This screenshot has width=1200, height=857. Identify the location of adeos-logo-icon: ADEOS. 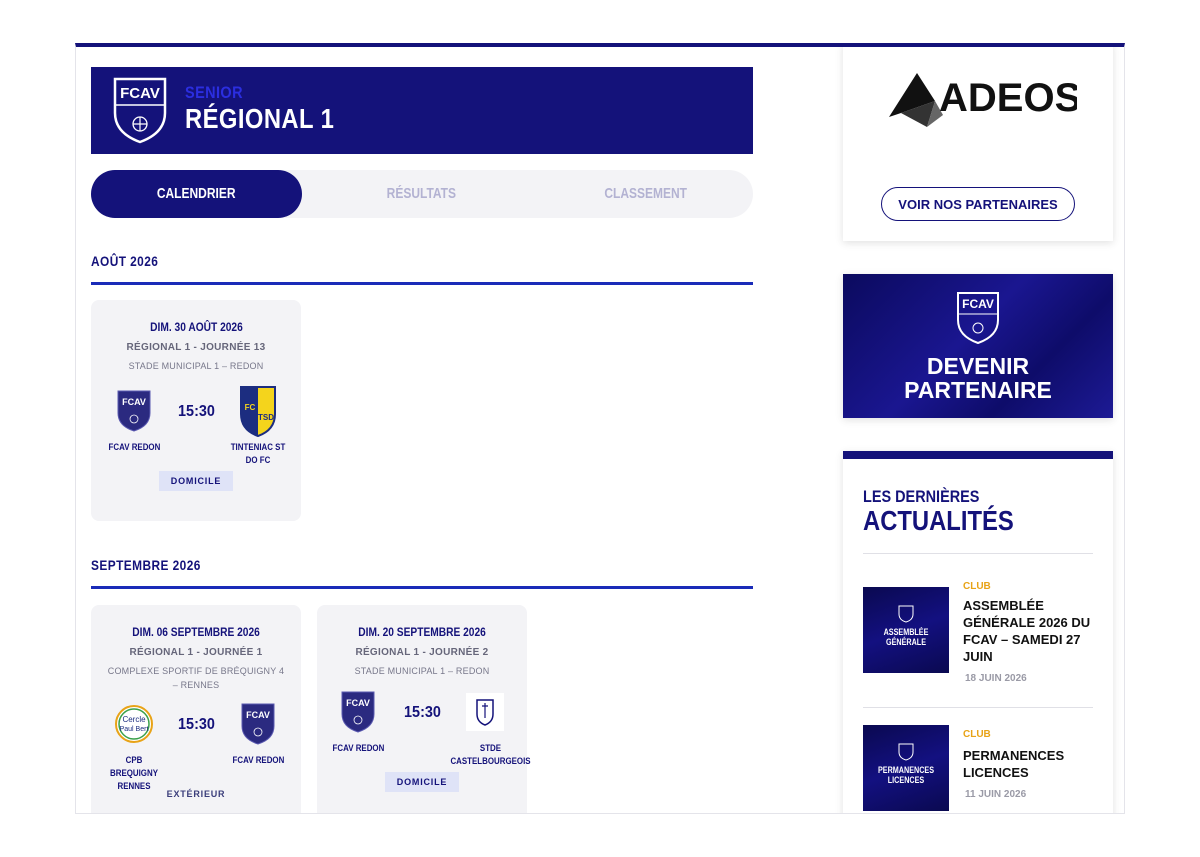
(982, 104).